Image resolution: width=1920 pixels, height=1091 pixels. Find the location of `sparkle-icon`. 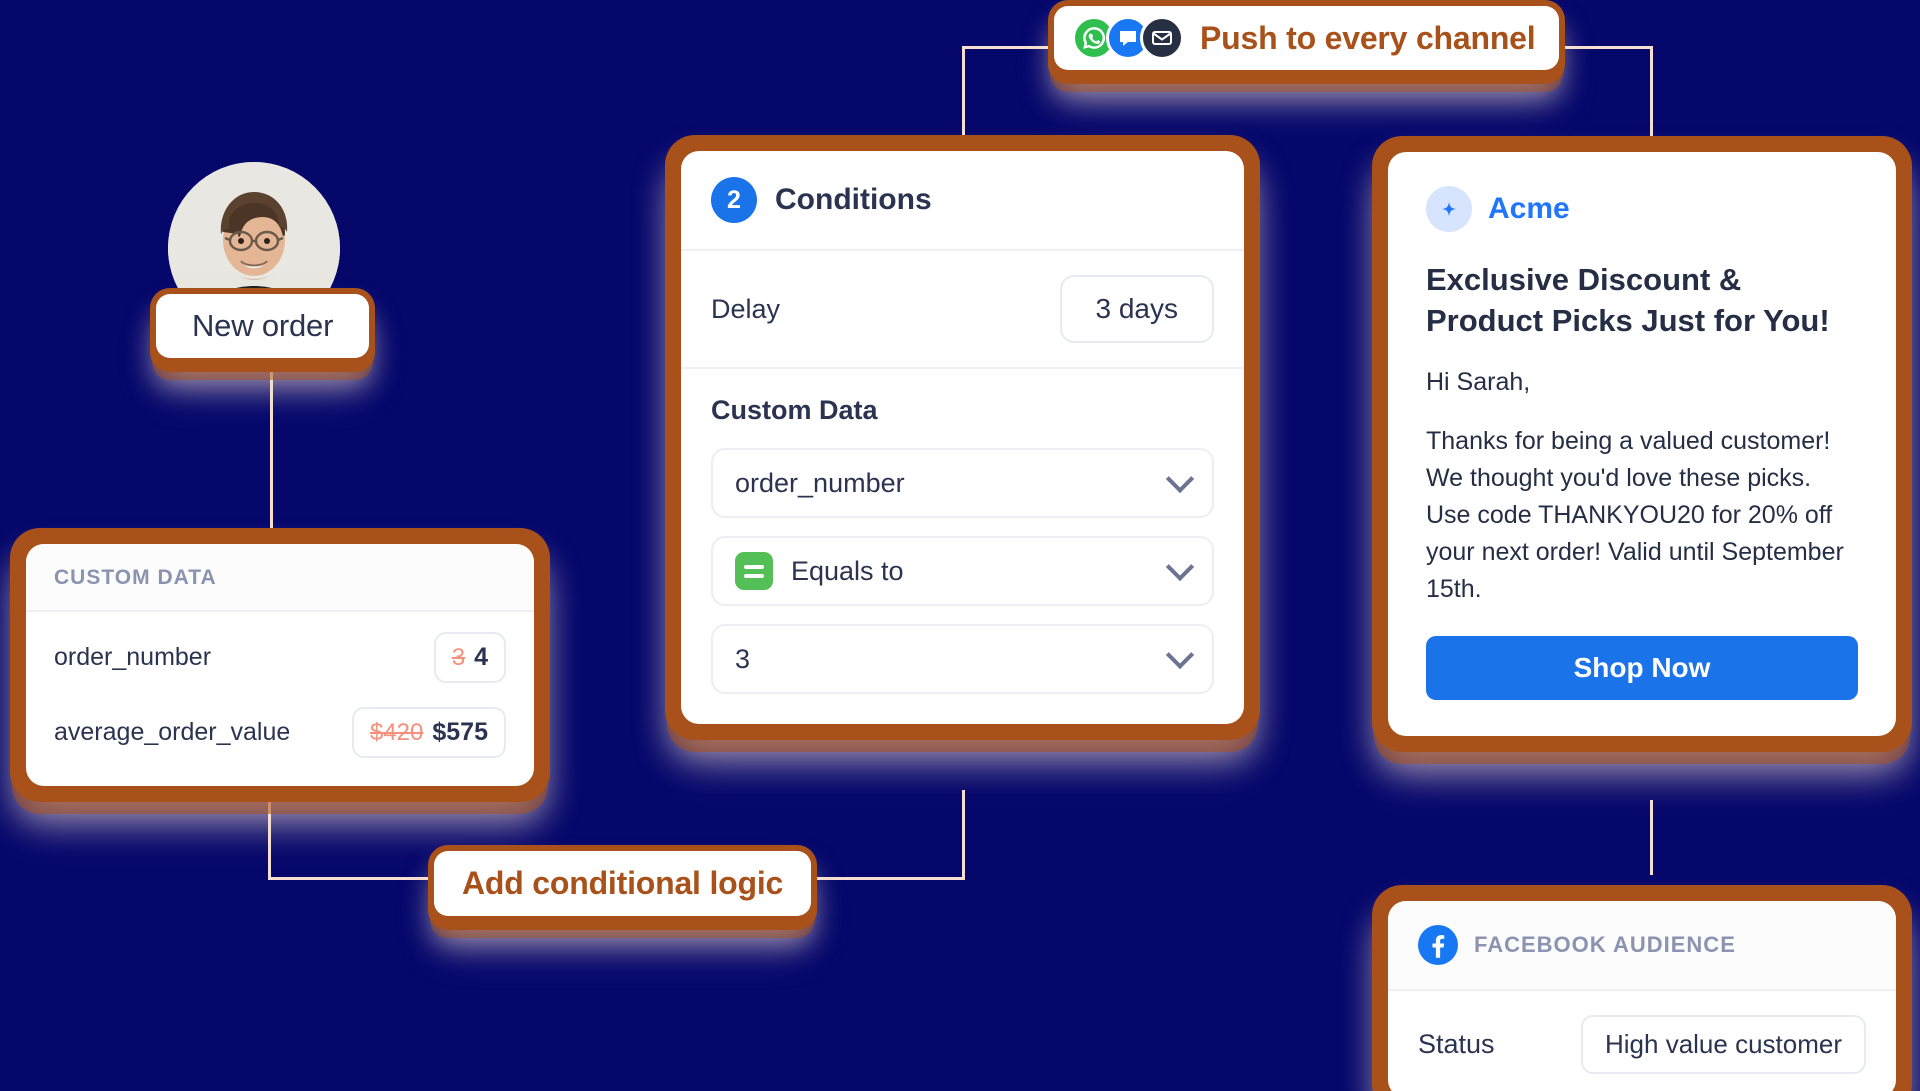

sparkle-icon is located at coordinates (1449, 209).